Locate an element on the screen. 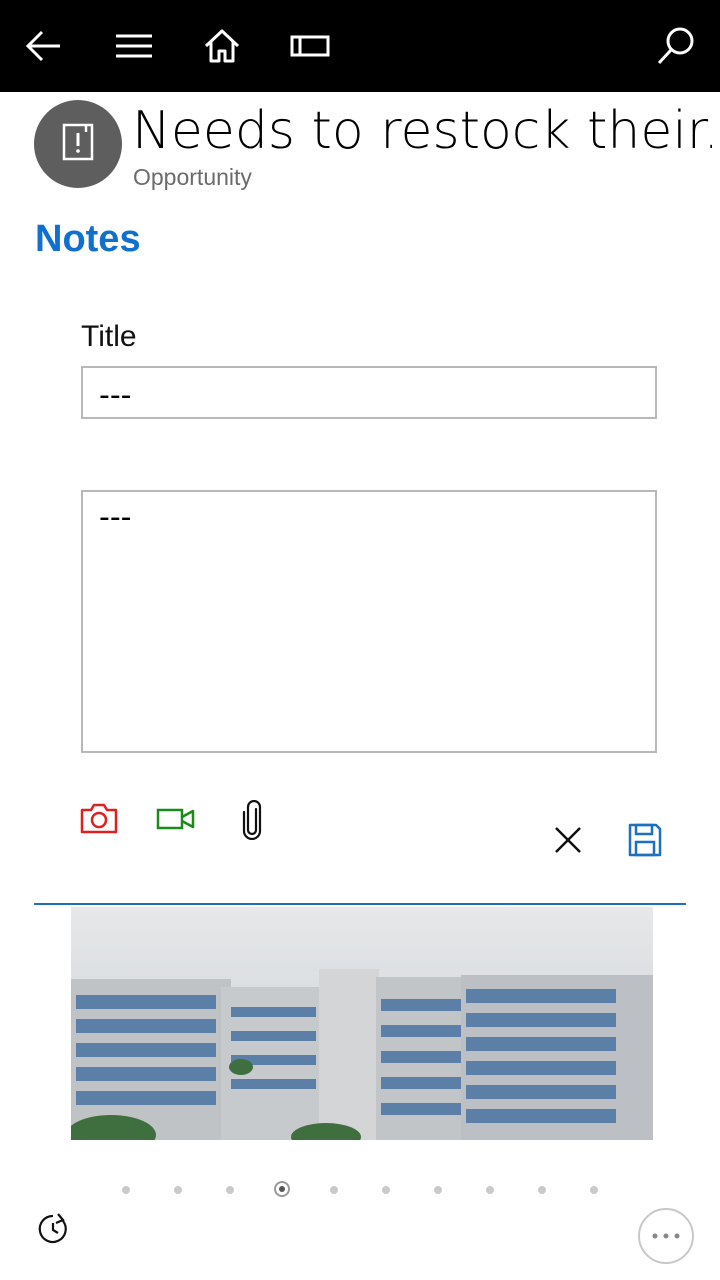 The width and height of the screenshot is (720, 1280). app-command-bar is located at coordinates (360, 46).